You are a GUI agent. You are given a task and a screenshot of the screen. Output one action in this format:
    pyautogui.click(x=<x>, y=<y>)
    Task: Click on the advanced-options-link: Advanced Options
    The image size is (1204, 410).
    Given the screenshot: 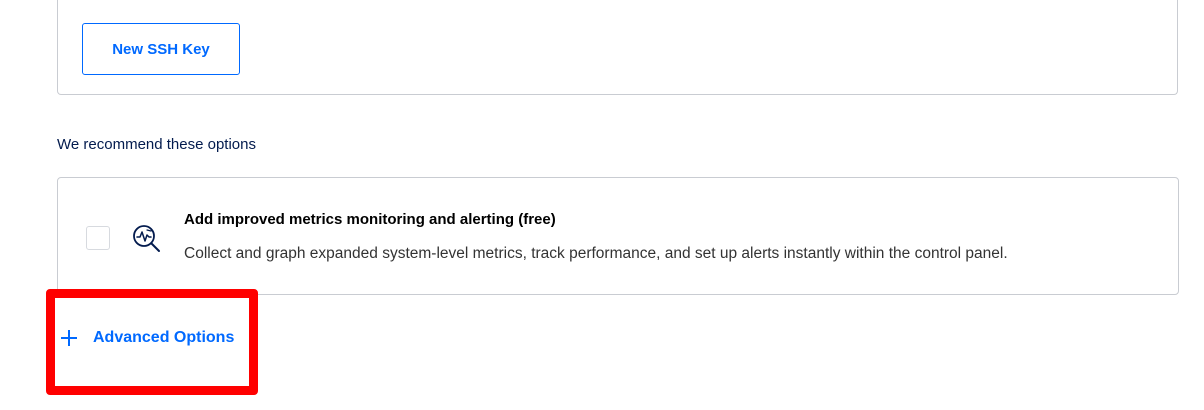 What is the action you would take?
    pyautogui.click(x=146, y=338)
    